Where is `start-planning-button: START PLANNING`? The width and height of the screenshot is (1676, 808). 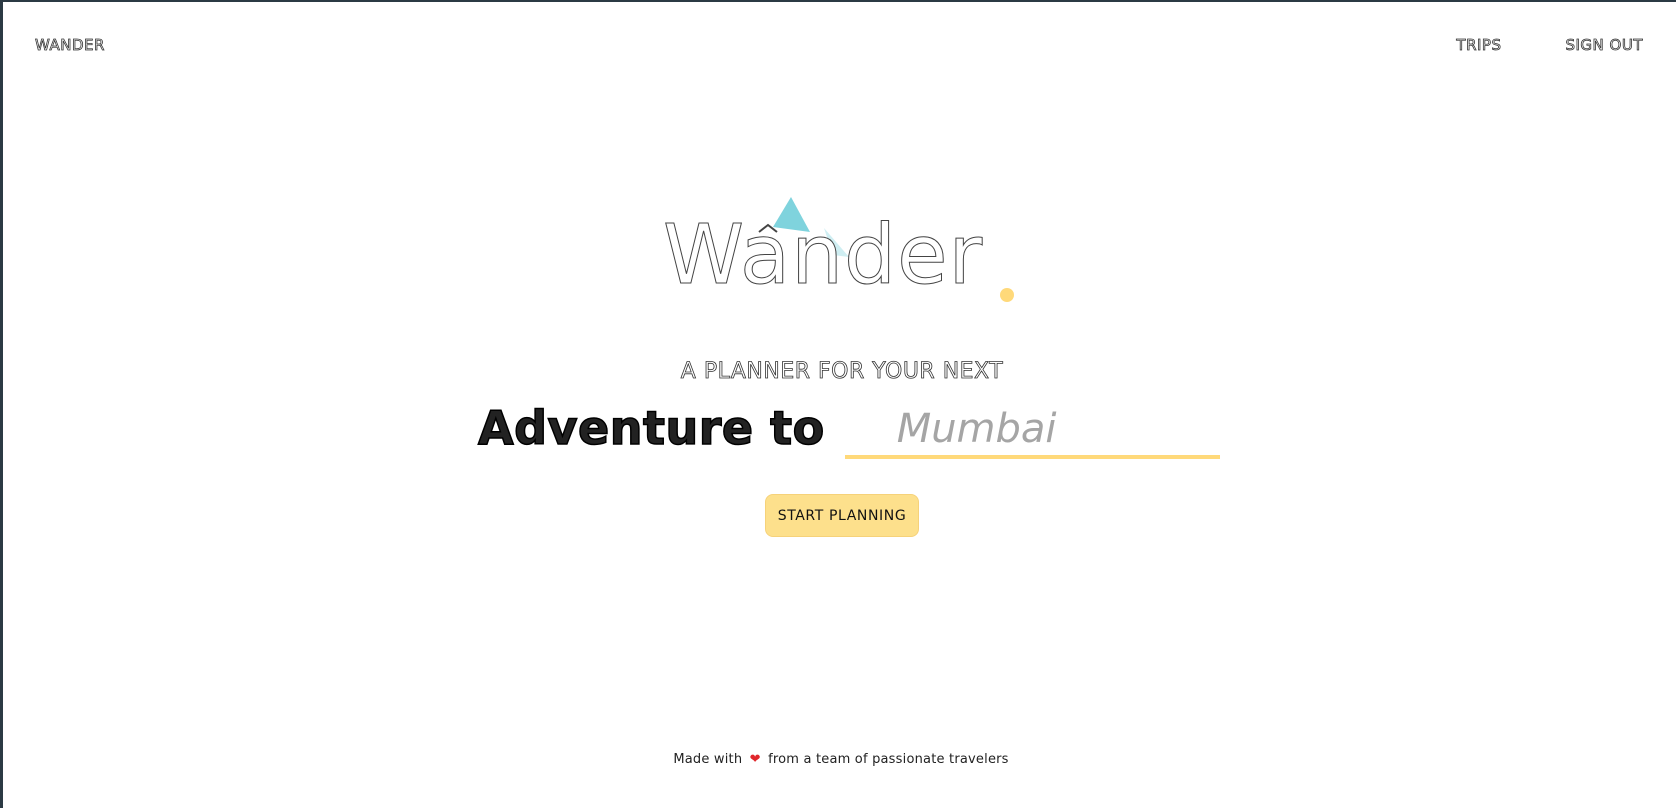 start-planning-button: START PLANNING is located at coordinates (842, 515).